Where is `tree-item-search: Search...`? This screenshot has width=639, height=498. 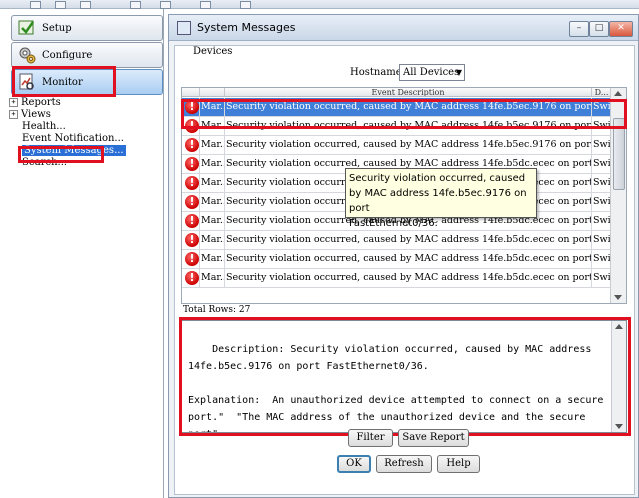 tree-item-search: Search... is located at coordinates (67, 163).